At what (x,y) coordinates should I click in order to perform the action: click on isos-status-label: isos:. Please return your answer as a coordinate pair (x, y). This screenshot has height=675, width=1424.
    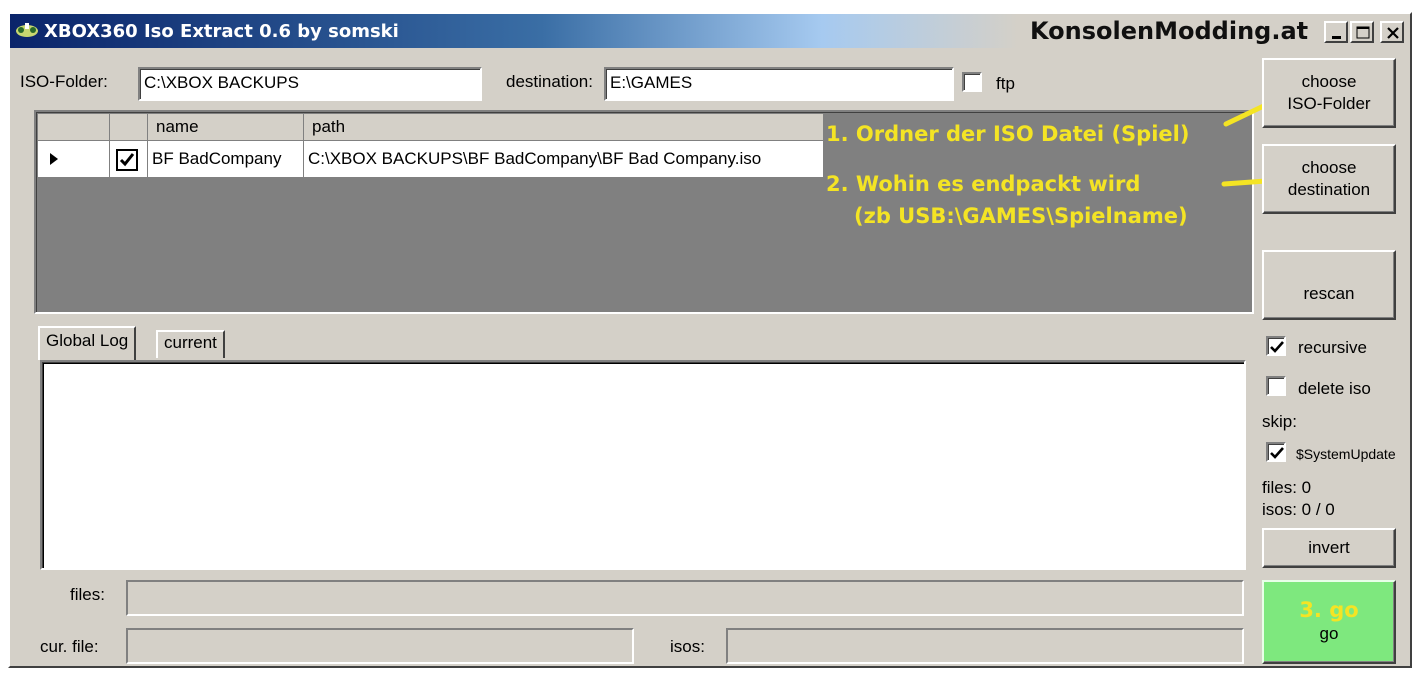
    Looking at the image, I should click on (687, 646).